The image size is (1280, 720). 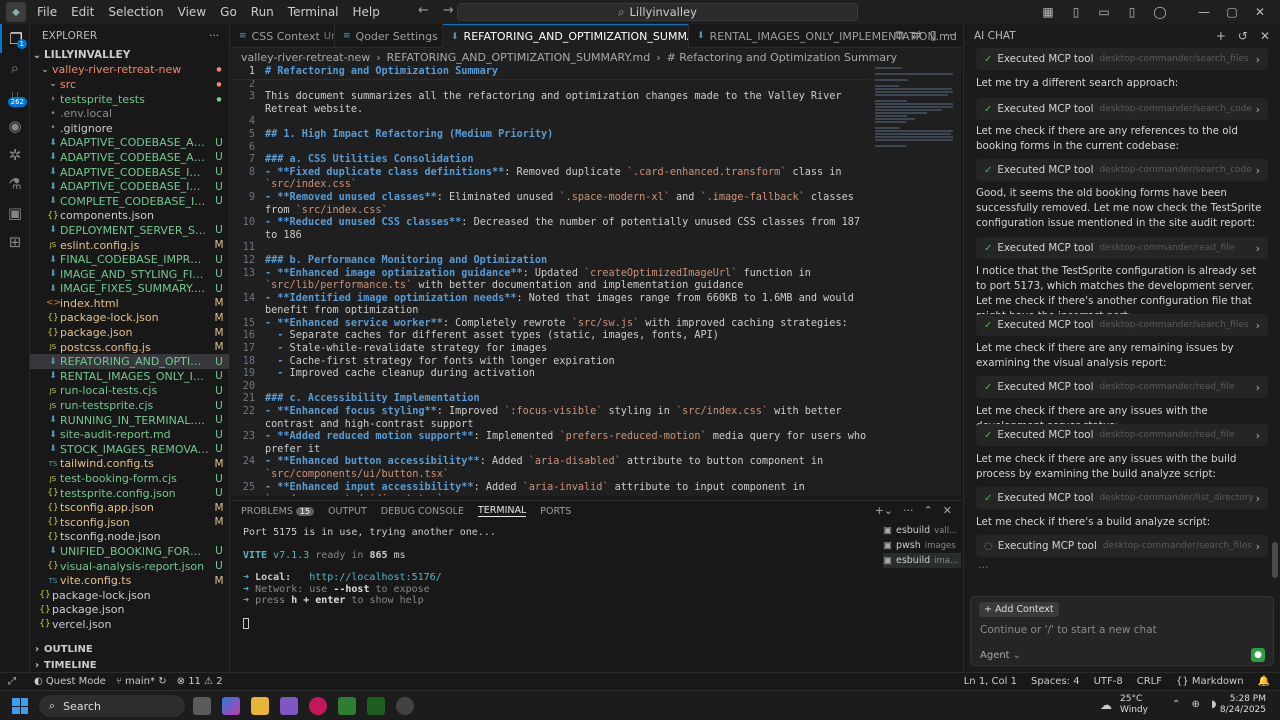 I want to click on tree-item: ⬇FINAL_CODEBASE_IMPROVEMENT_SU... U, so click(x=129, y=259).